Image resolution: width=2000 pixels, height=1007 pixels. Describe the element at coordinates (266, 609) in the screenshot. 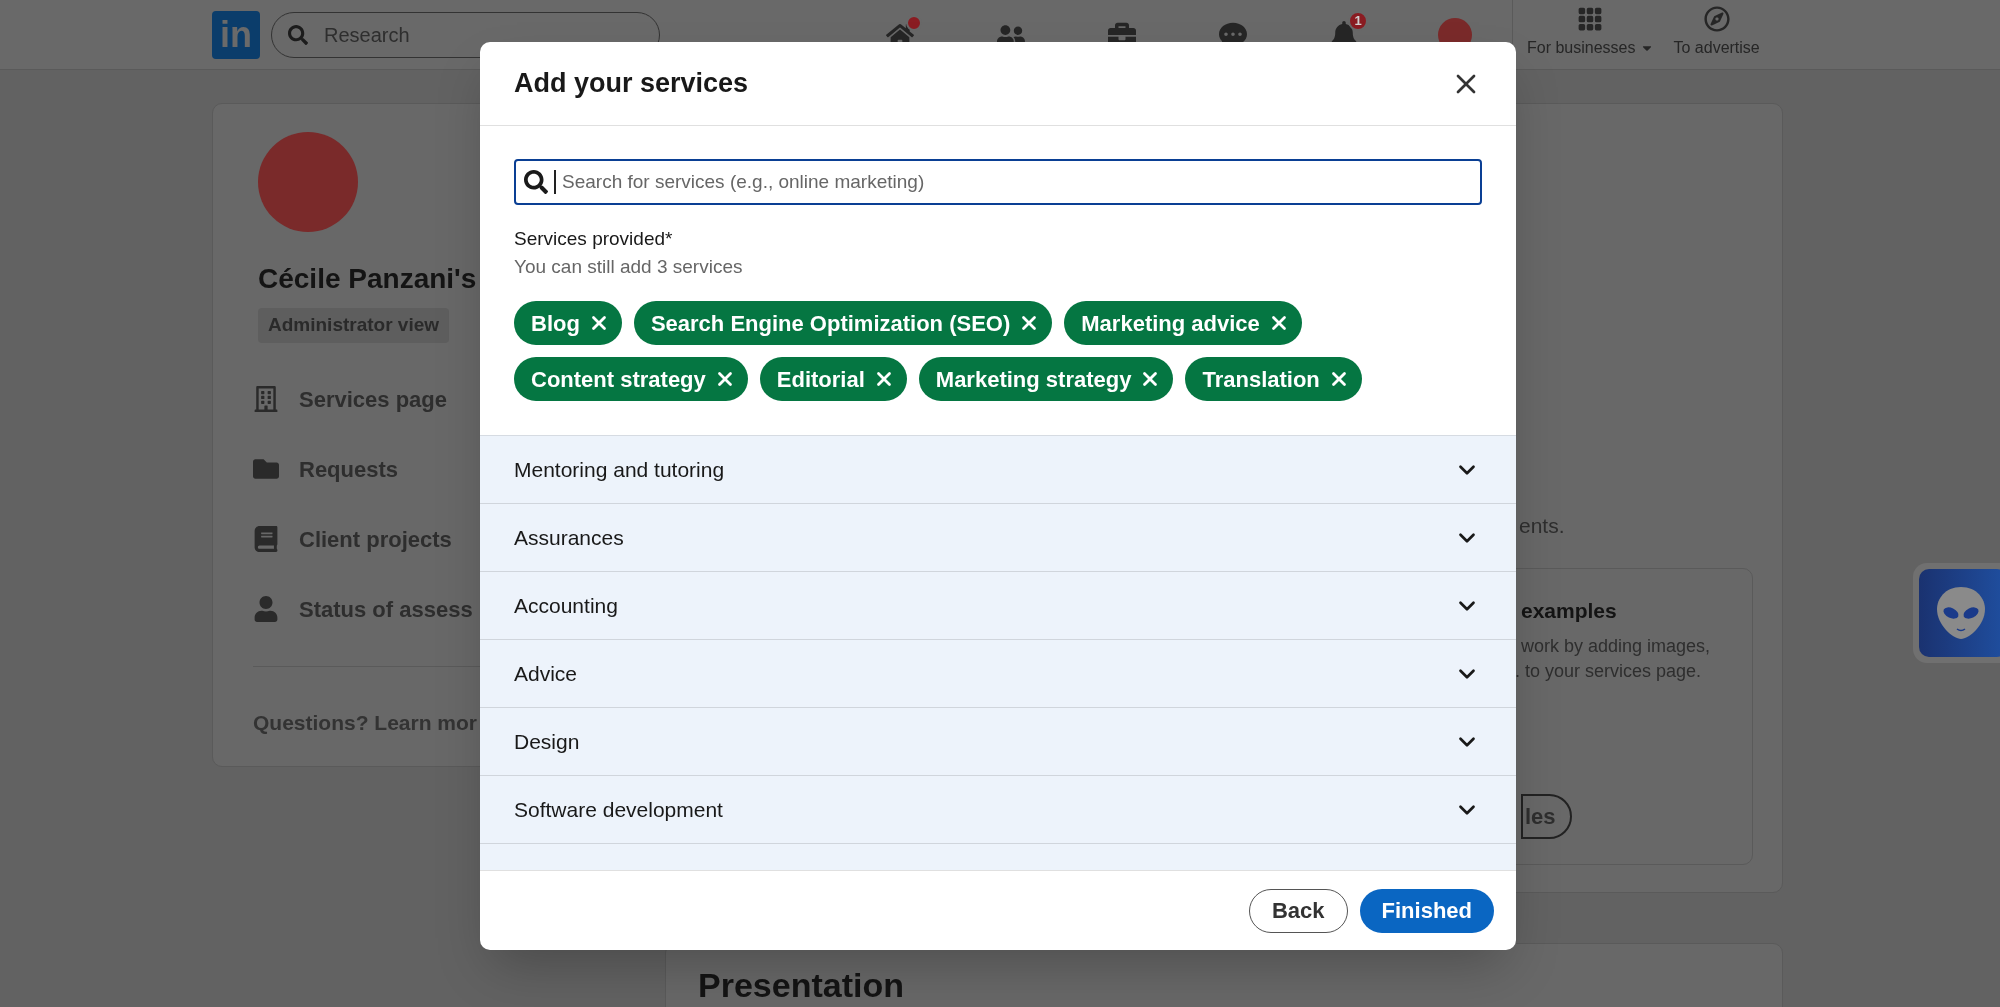

I see `person-icon` at that location.